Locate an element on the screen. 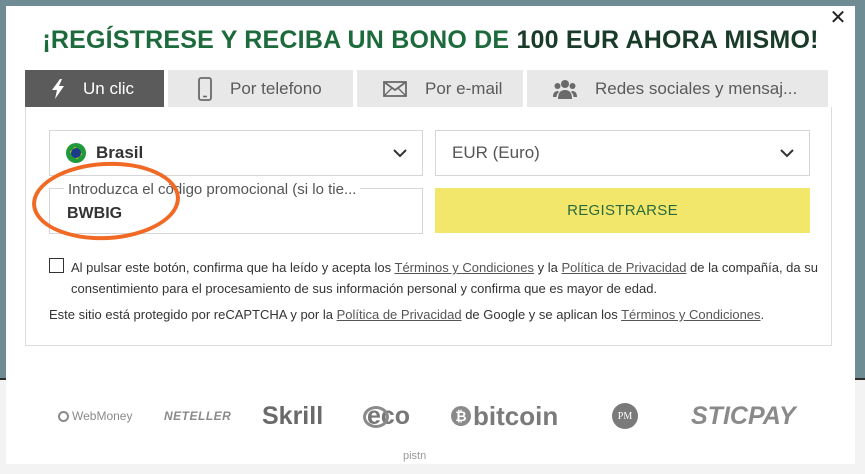  webmoney-icon is located at coordinates (63, 416).